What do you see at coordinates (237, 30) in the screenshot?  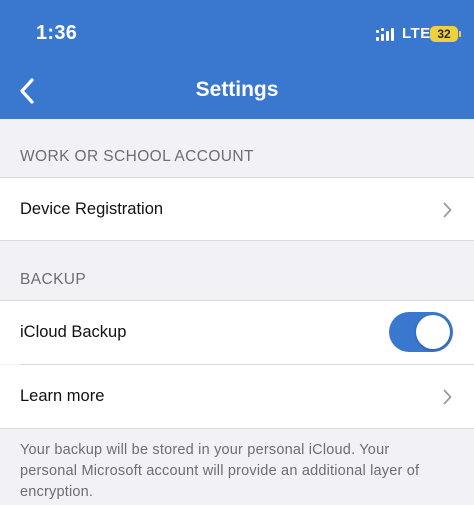 I see `status-bar: 1:36 LTE 32` at bounding box center [237, 30].